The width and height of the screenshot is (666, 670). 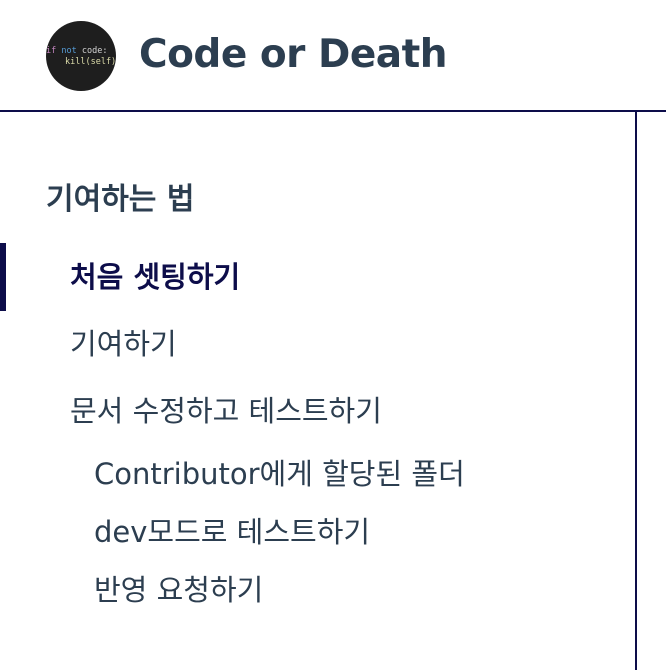 What do you see at coordinates (293, 55) in the screenshot?
I see `site-title: Code or Death` at bounding box center [293, 55].